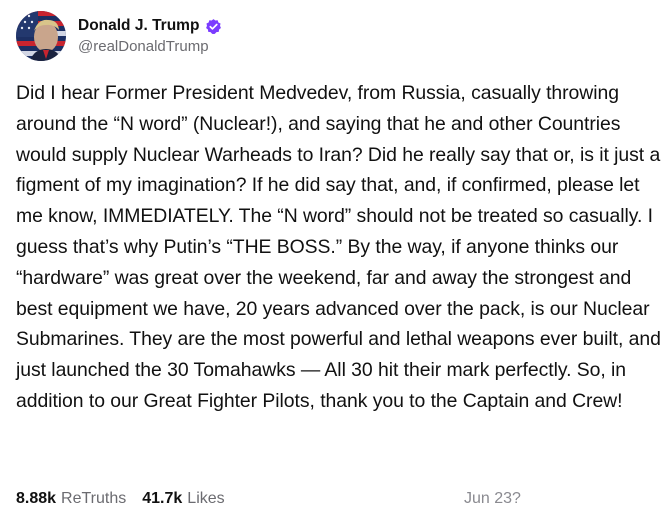 This screenshot has width=672, height=520. I want to click on avatar, so click(41, 36).